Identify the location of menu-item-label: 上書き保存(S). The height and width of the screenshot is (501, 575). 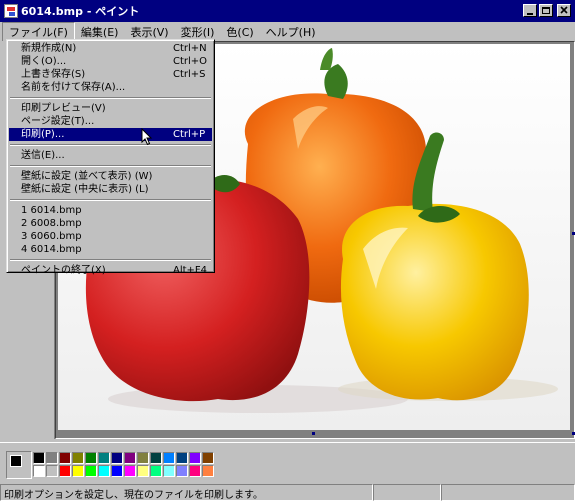
(53, 74).